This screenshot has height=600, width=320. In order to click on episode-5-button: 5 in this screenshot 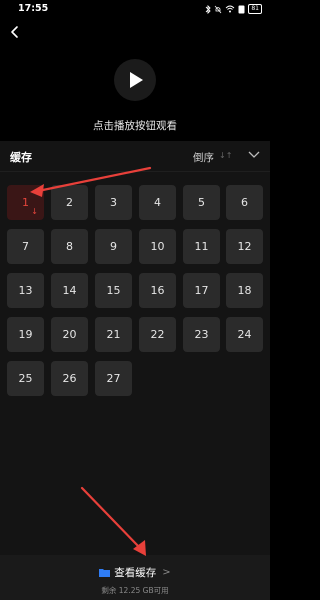, I will do `click(201, 202)`.